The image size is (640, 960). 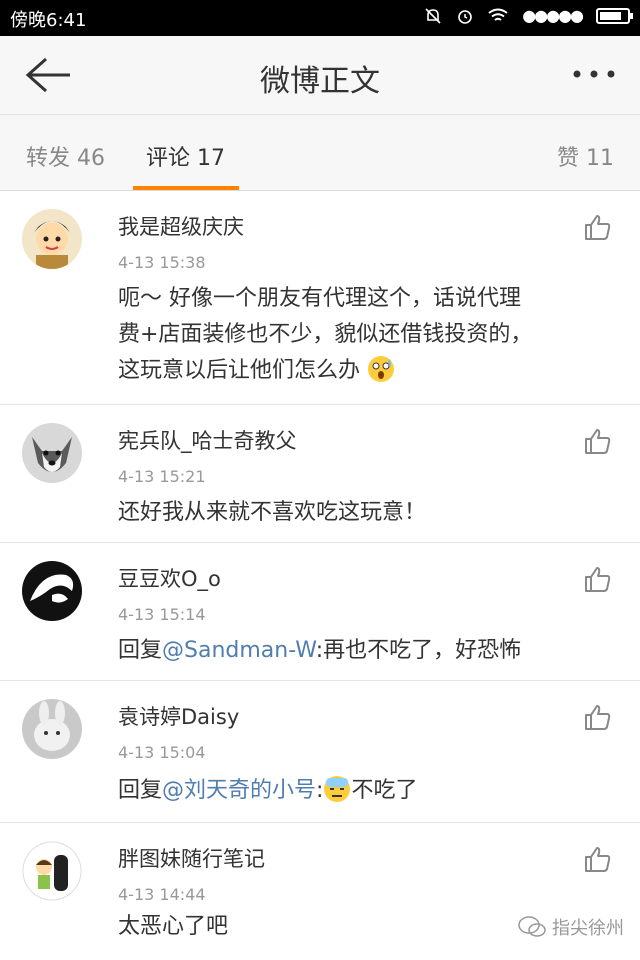 What do you see at coordinates (272, 512) in the screenshot?
I see `comment-text: 还好我从来就不喜欢吃这玩意！` at bounding box center [272, 512].